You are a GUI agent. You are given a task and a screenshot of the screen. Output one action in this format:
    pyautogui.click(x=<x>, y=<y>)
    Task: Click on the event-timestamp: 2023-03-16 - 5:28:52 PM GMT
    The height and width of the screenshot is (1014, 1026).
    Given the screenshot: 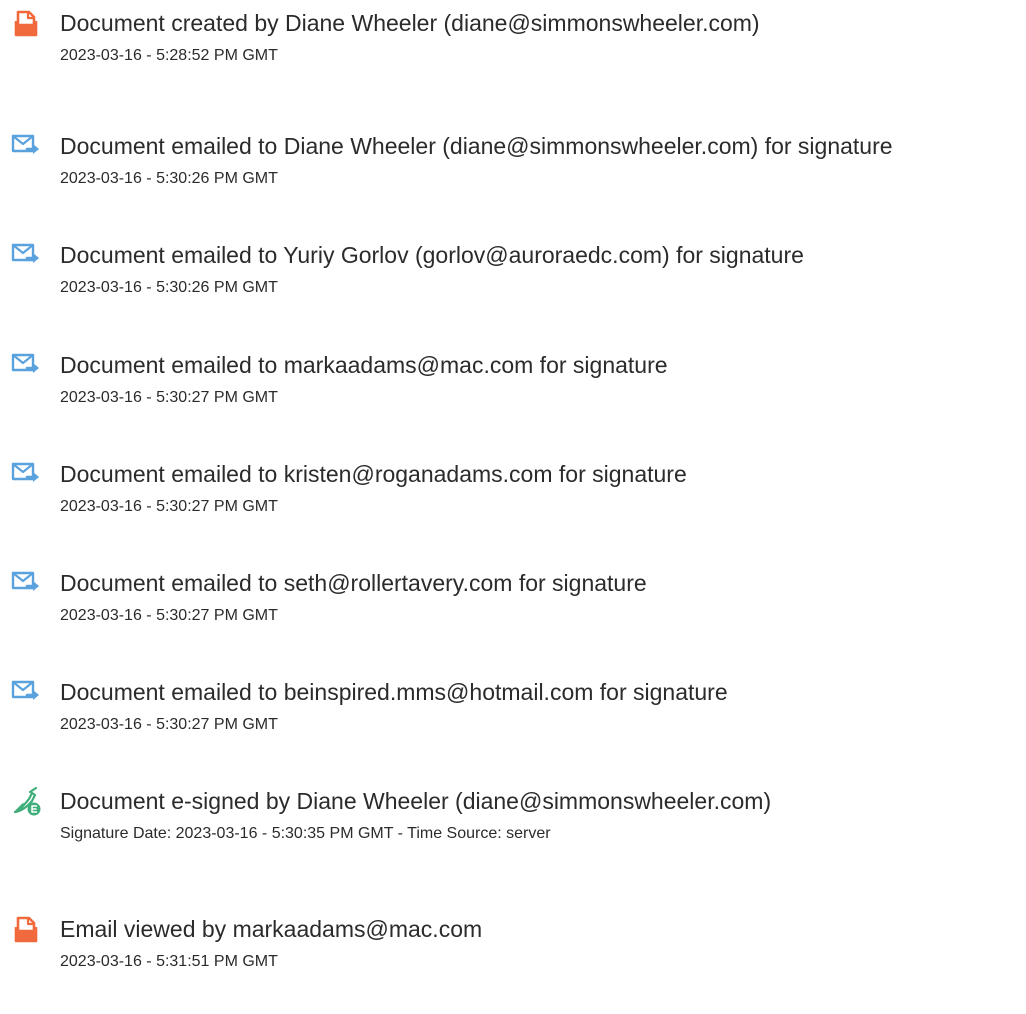 What is the action you would take?
    pyautogui.click(x=169, y=55)
    